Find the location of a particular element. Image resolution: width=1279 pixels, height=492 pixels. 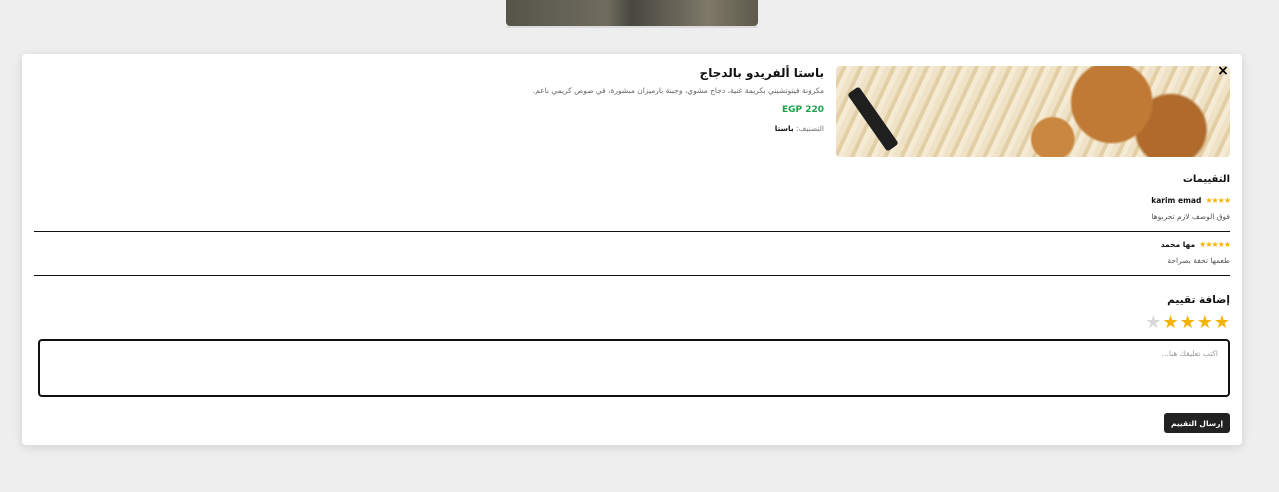

reviews-heading: التقييمات is located at coordinates (1206, 179).